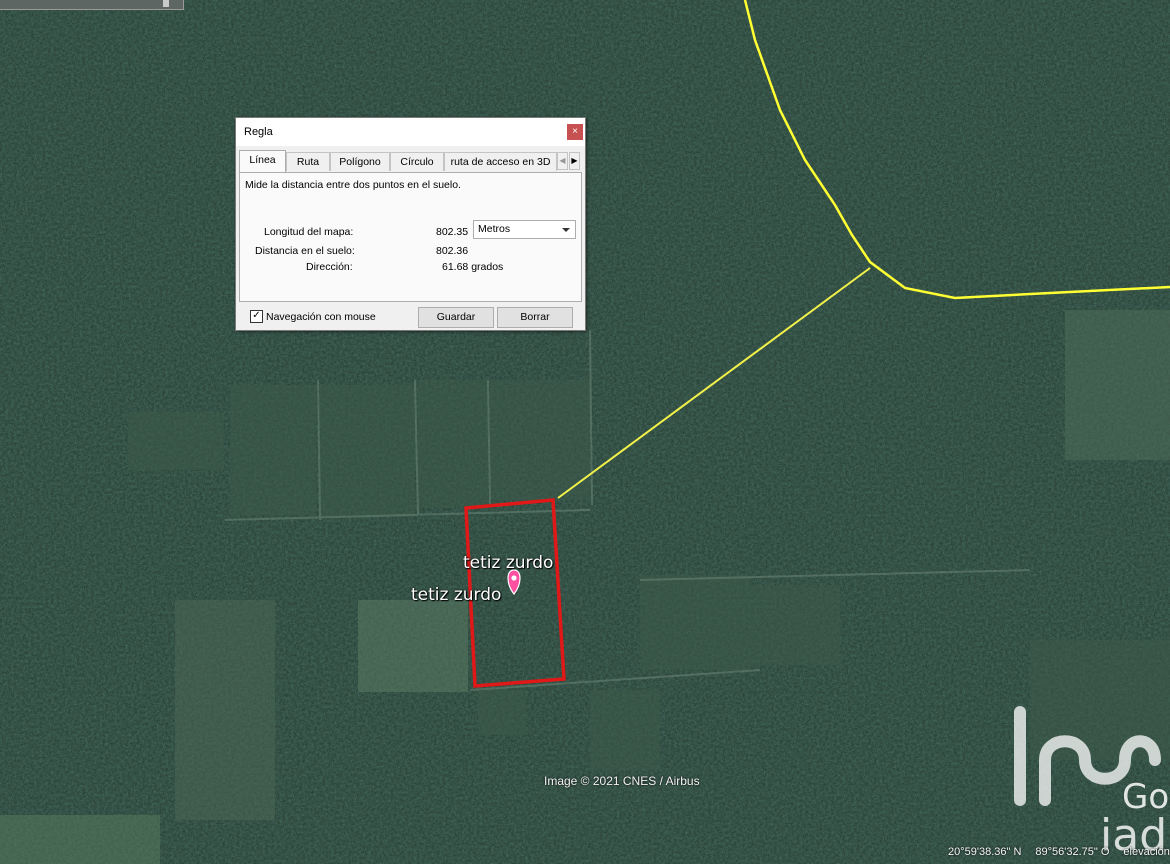 The width and height of the screenshot is (1170, 864). What do you see at coordinates (473, 267) in the screenshot?
I see `direction-value: 61.68 grados` at bounding box center [473, 267].